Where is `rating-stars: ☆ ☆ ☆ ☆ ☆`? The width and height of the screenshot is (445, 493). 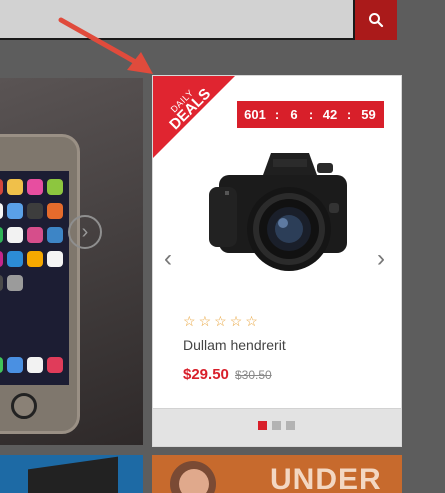
rating-stars: ☆ ☆ ☆ ☆ ☆ is located at coordinates (220, 321).